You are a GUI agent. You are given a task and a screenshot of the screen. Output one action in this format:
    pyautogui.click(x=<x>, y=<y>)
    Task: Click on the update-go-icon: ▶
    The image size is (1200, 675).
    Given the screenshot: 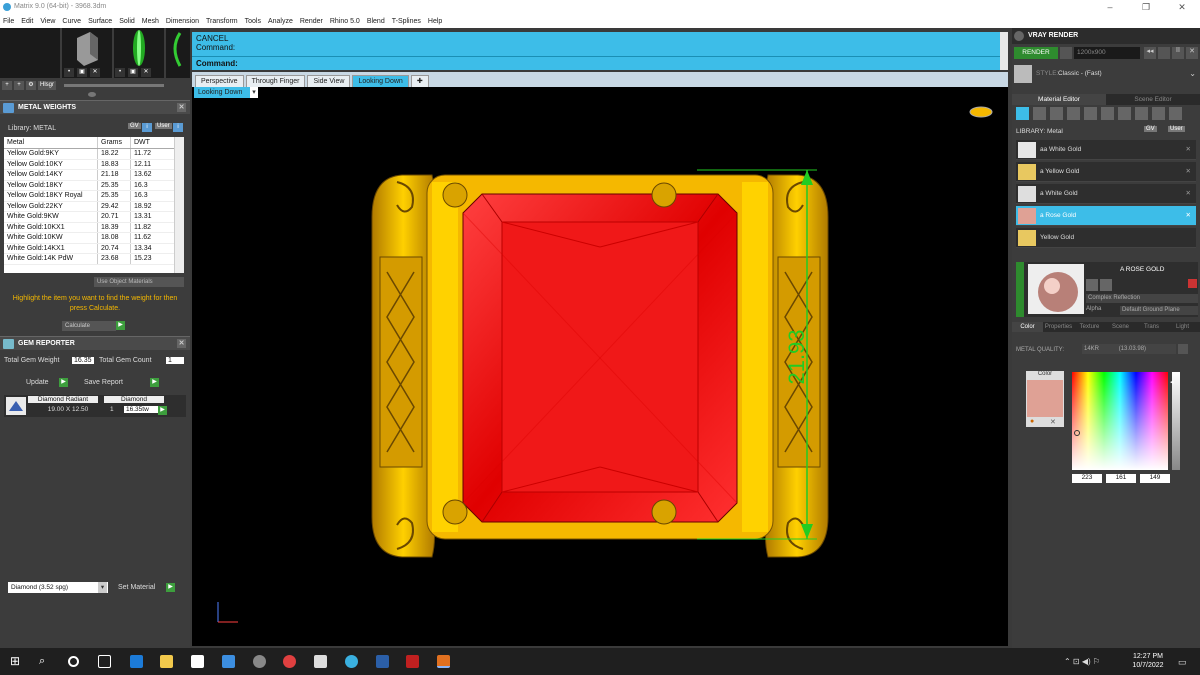 What is the action you would take?
    pyautogui.click(x=63, y=382)
    